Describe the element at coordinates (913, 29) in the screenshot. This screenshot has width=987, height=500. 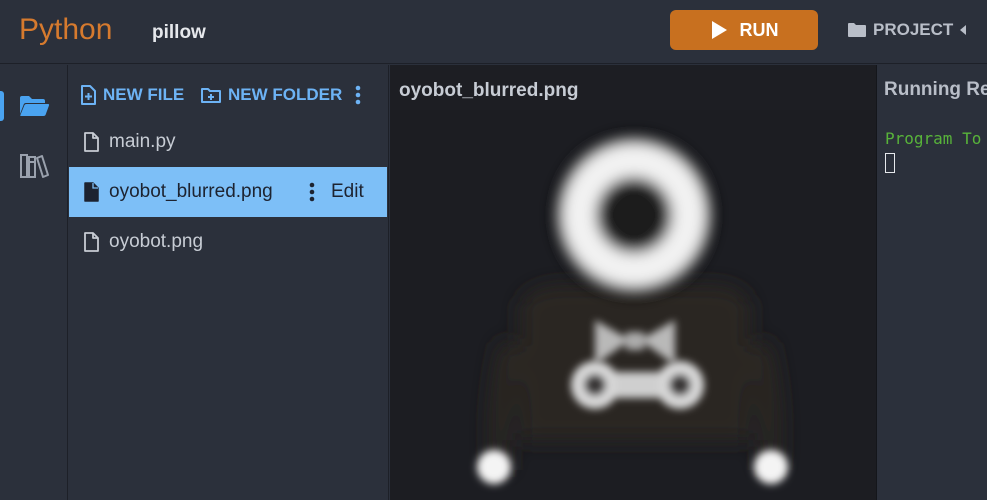
I see `project-label: PROJECT` at that location.